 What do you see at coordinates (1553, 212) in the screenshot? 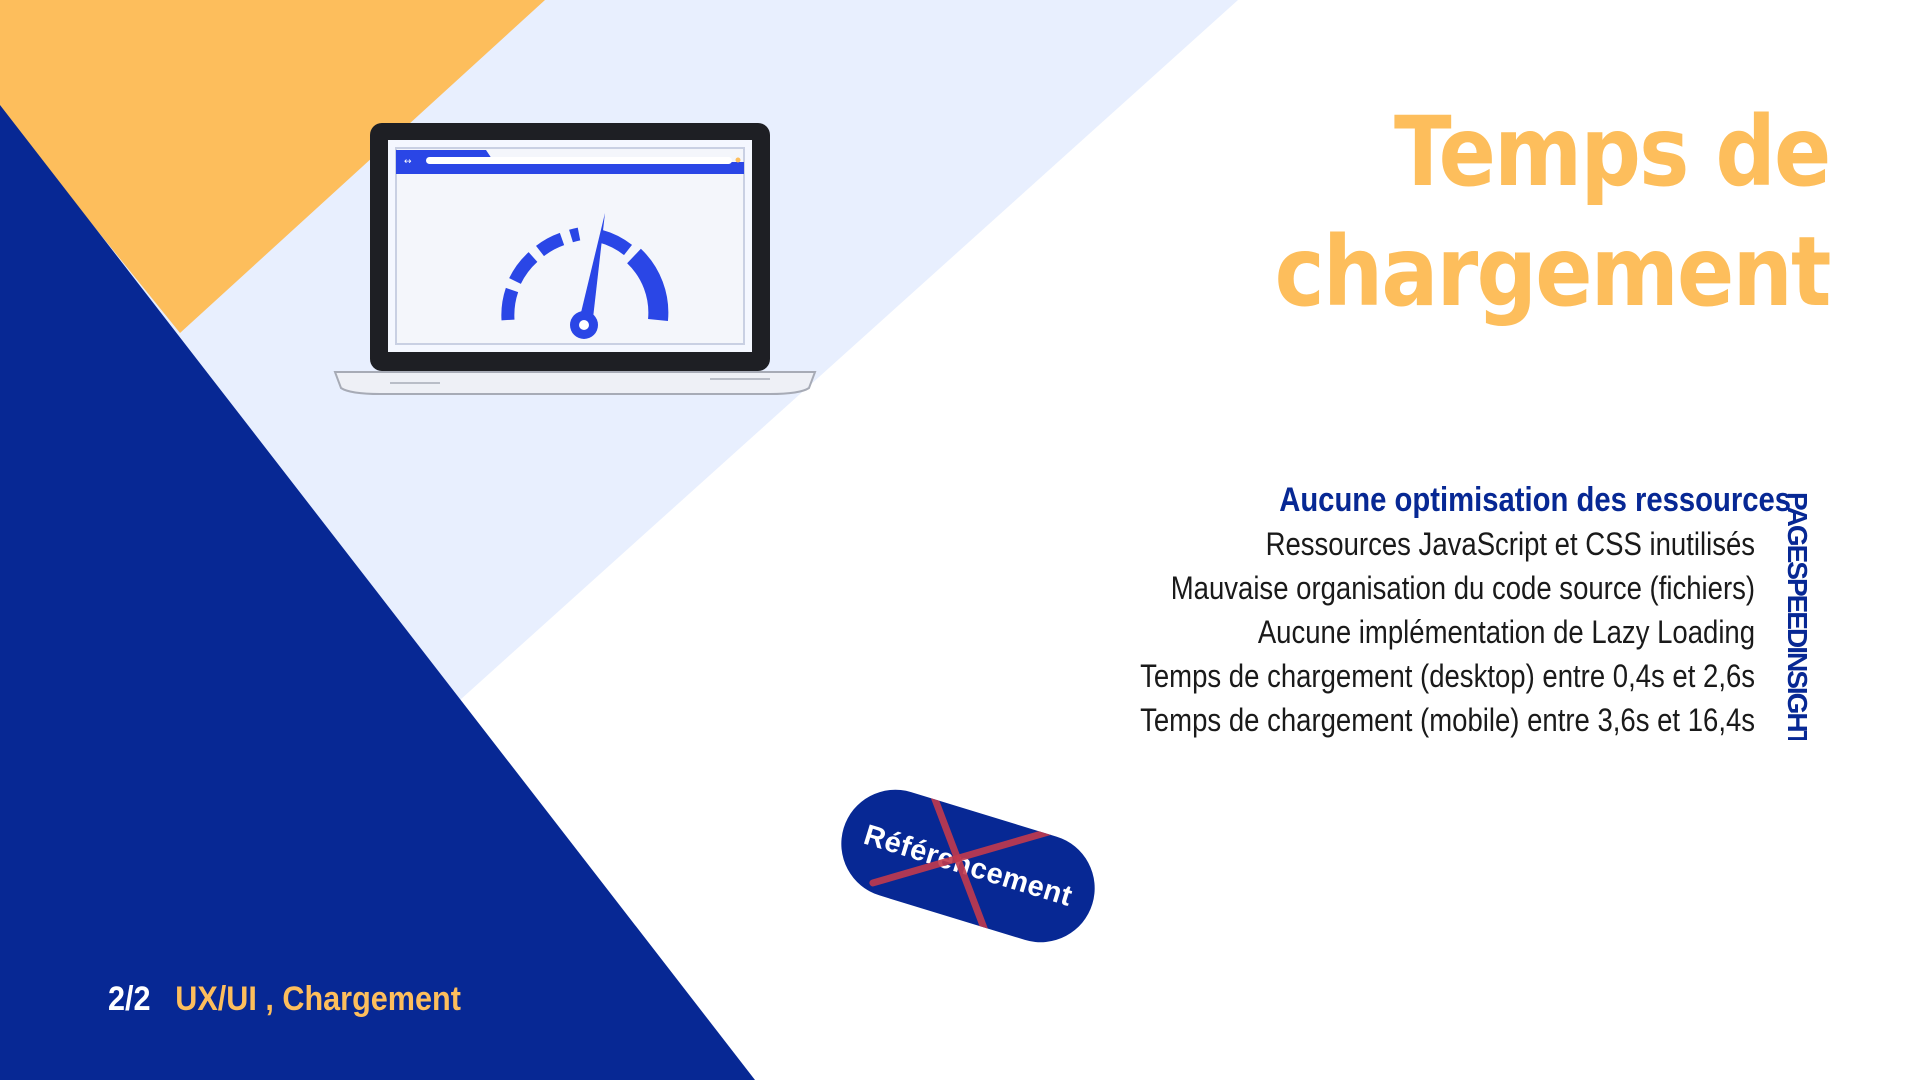
I see `slide-title: Temps de chargement` at bounding box center [1553, 212].